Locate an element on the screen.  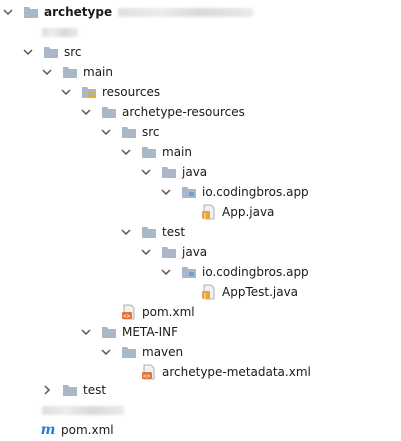
tree-row-apptest-java: J AppTest.java is located at coordinates (249, 292).